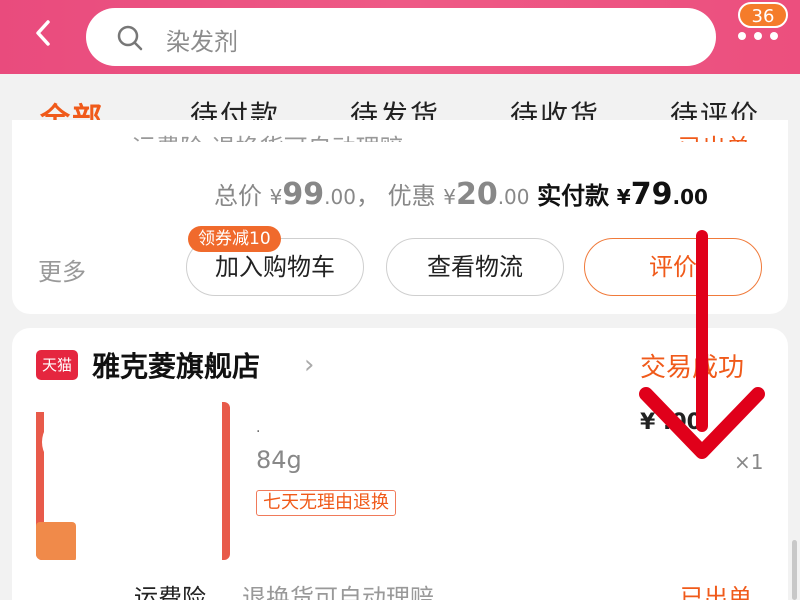  Describe the element at coordinates (476, 194) in the screenshot. I see `discount-amount: 20` at that location.